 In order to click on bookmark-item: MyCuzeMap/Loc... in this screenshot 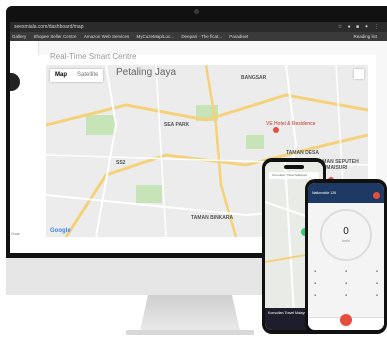, I will do `click(156, 36)`.